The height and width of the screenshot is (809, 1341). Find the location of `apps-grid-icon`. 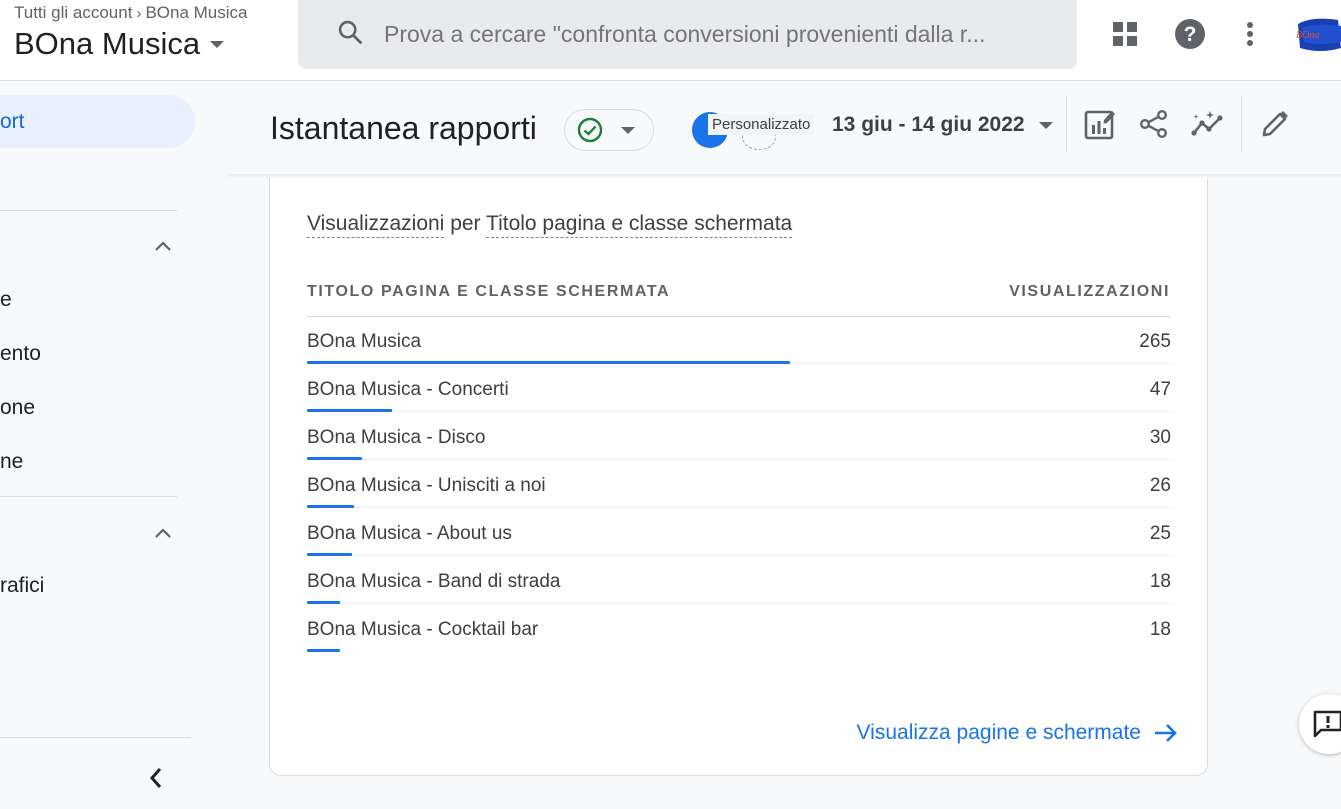

apps-grid-icon is located at coordinates (1125, 34).